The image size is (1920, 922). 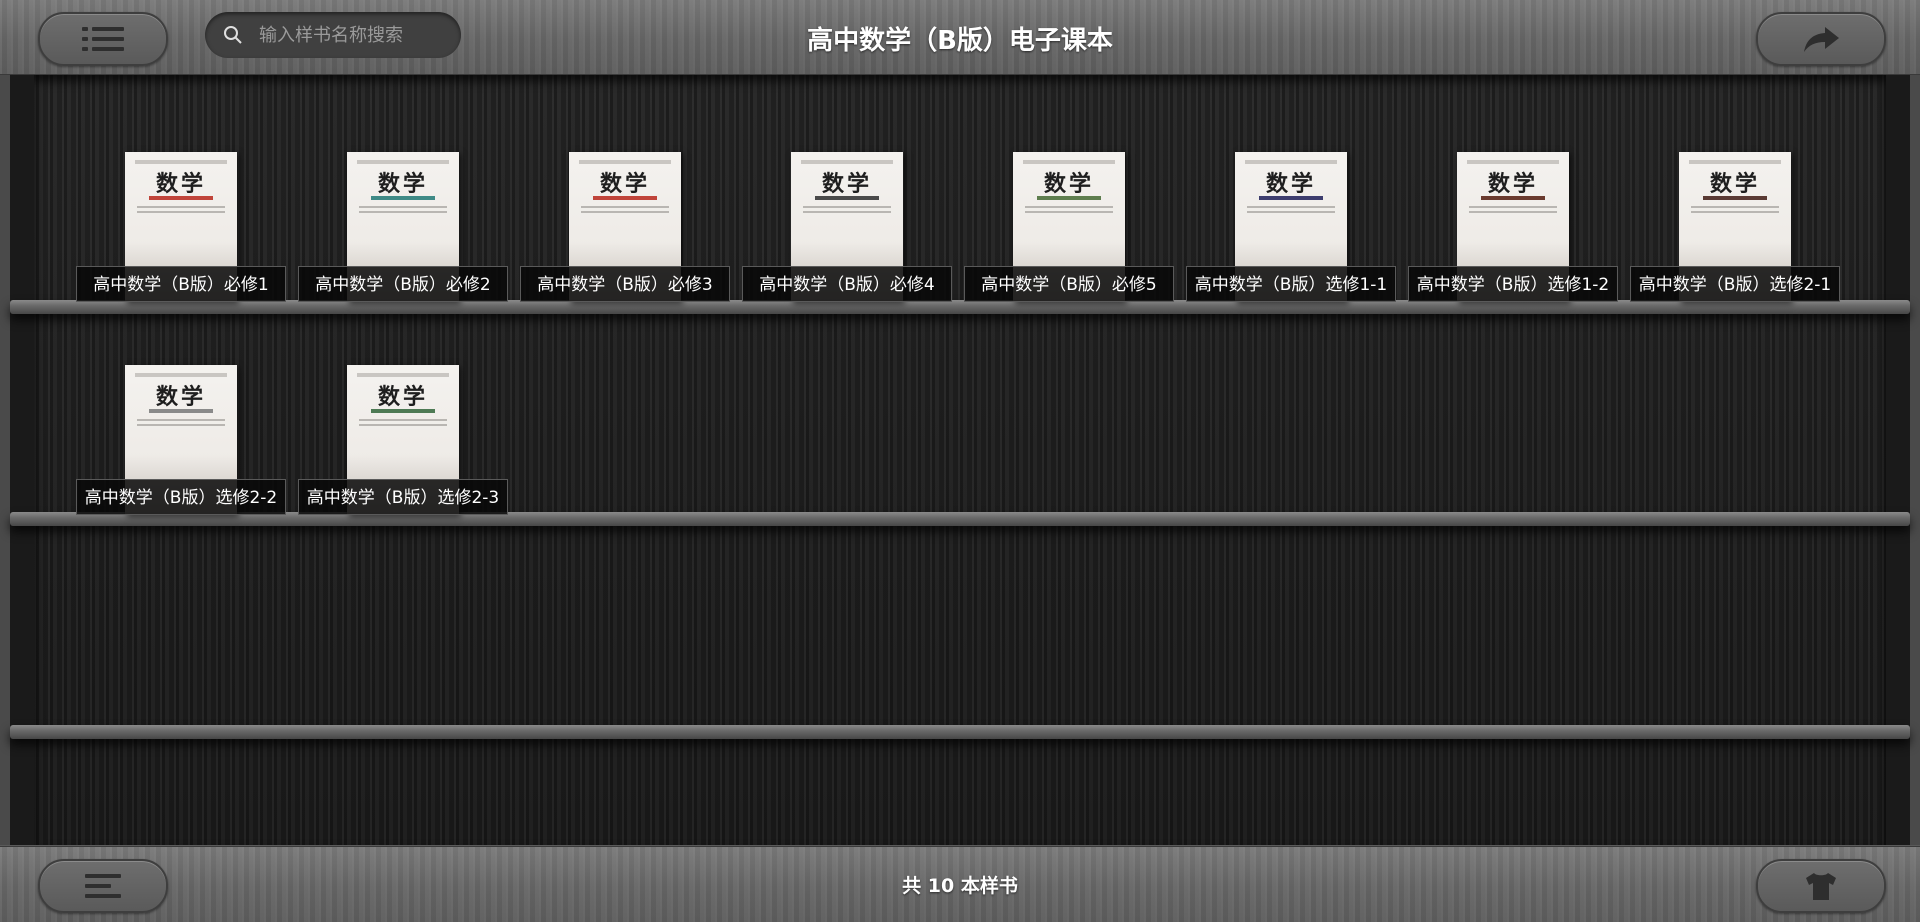 I want to click on list-icon, so click(x=103, y=39).